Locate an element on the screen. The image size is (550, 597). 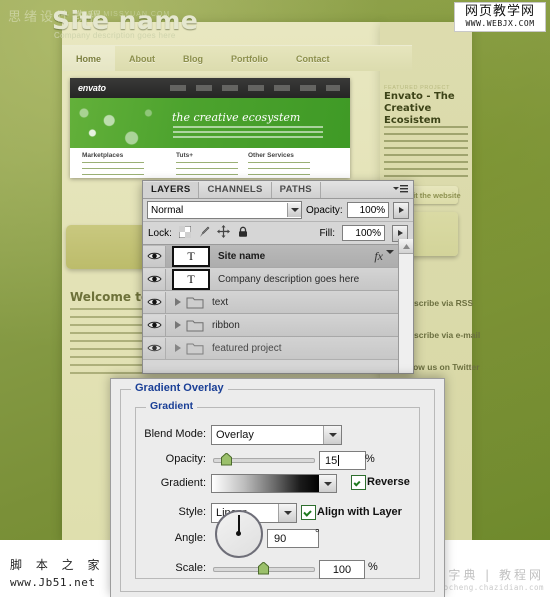
panel-menu-icon is located at coordinates (400, 189).